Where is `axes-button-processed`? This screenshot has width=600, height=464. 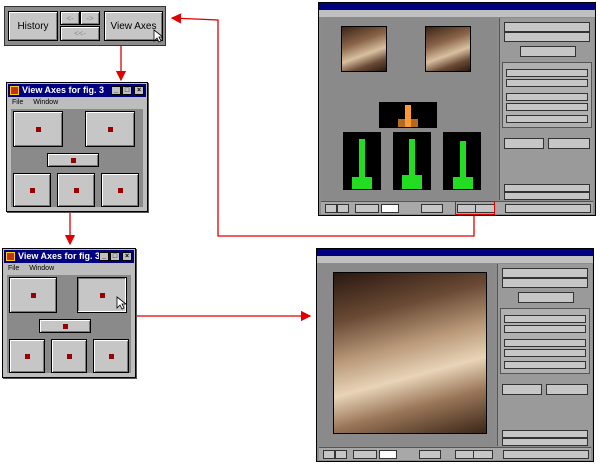
axes-button-processed is located at coordinates (110, 129).